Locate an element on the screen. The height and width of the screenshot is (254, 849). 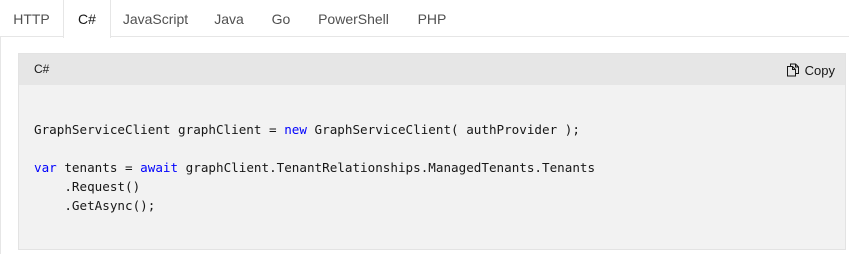
tab-label: Java is located at coordinates (229, 18).